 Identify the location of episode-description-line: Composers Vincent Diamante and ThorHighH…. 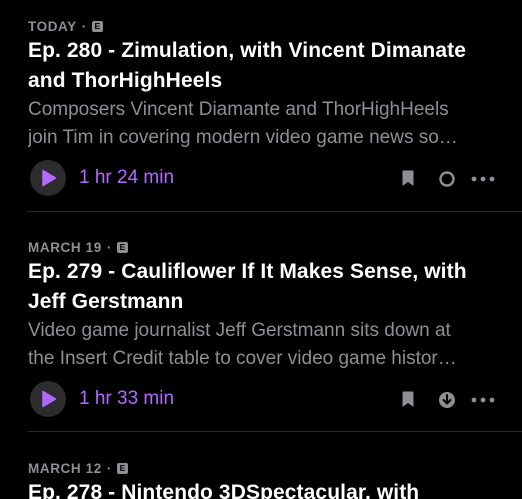
(238, 109).